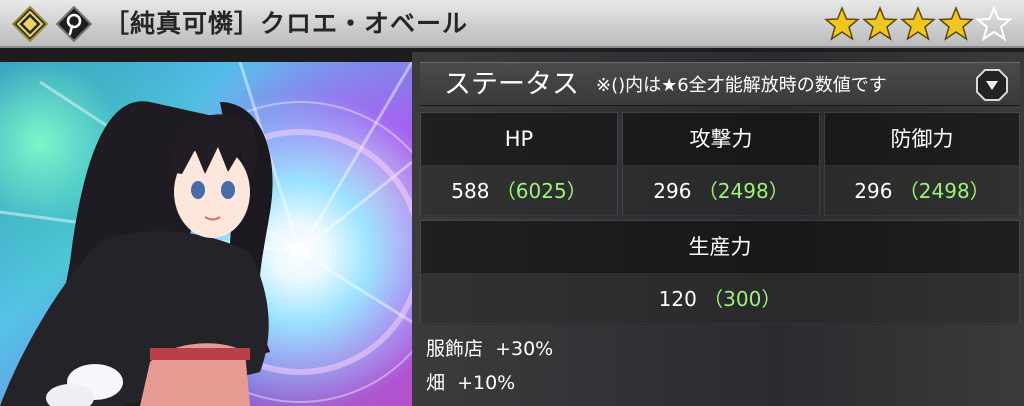 The image size is (1024, 406). What do you see at coordinates (512, 24) in the screenshot?
I see `title-bar: ［純真可憐］クロエ・オベール` at bounding box center [512, 24].